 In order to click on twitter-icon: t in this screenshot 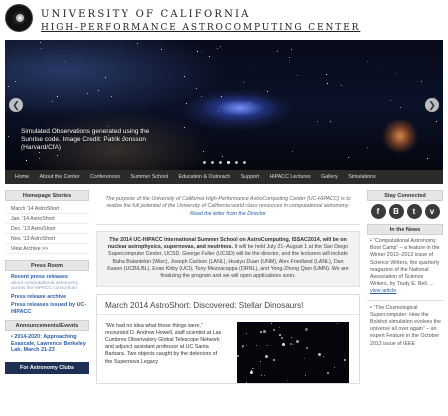, I will do `click(414, 211)`.